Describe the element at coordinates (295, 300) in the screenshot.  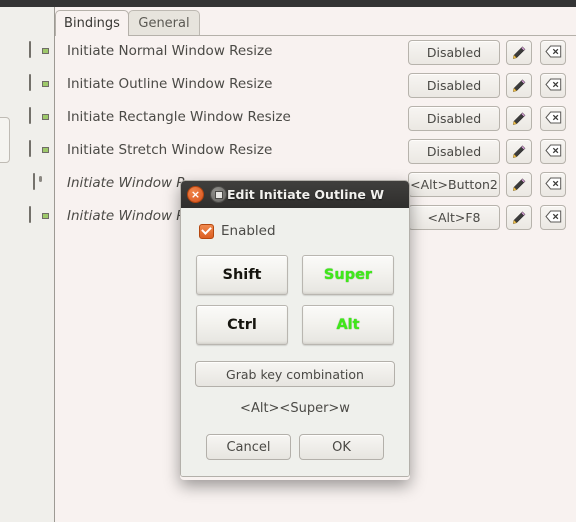
I see `modifier-keys-grid: Shift Super Ctrl Alt` at that location.